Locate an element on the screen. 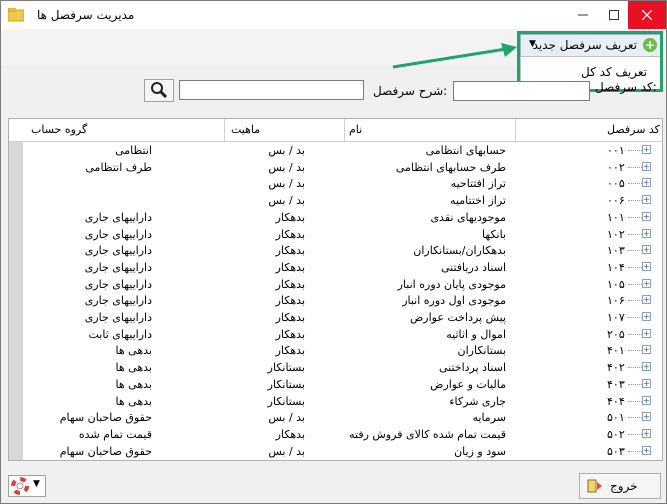 This screenshot has width=667, height=504. header-code-label: کد سرفصل: is located at coordinates (626, 87).